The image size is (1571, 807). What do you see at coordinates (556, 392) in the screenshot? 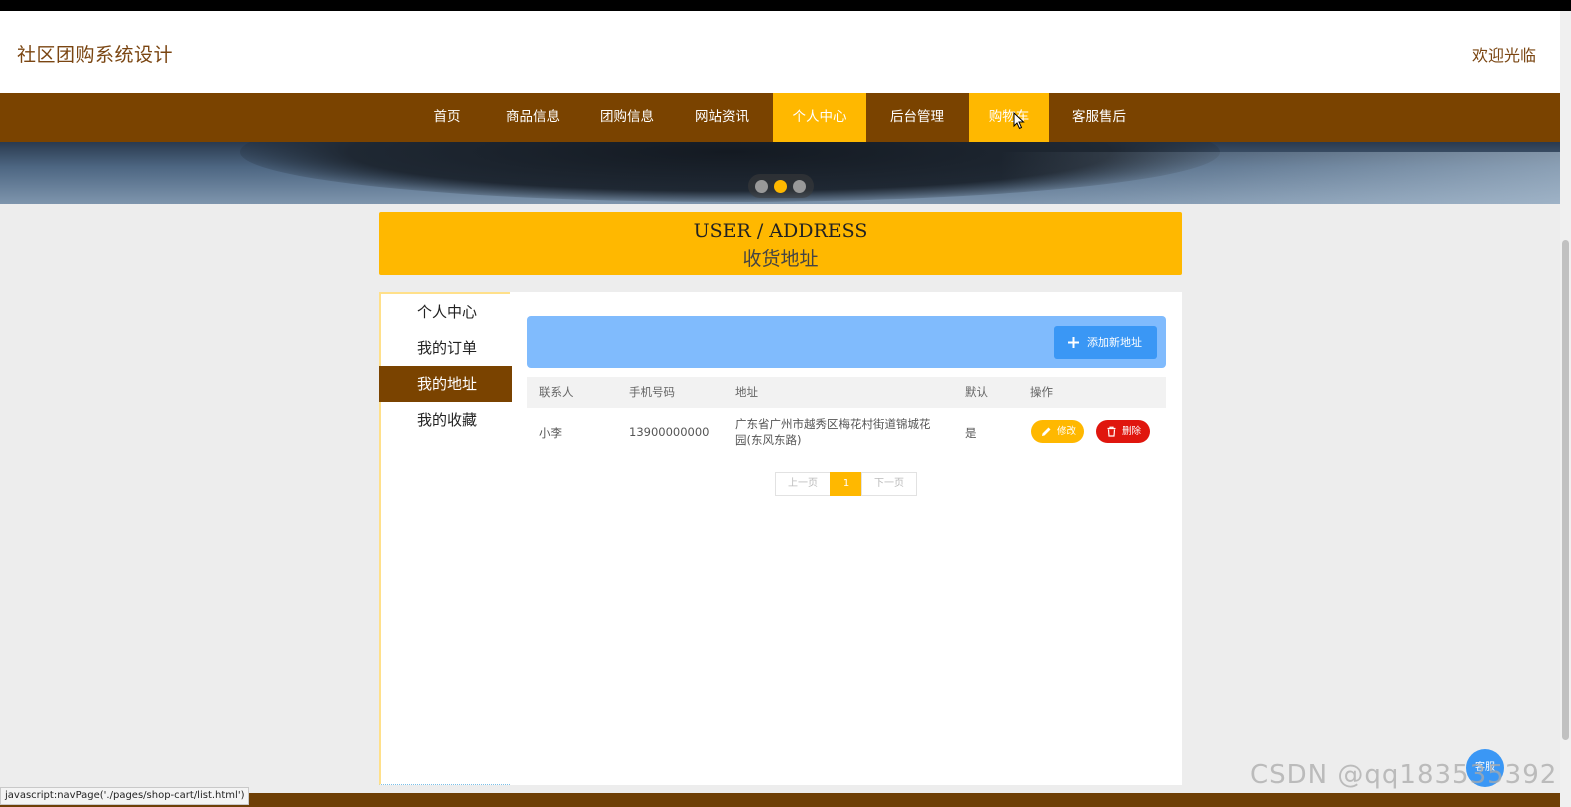
I see `col-contact: 联系人` at bounding box center [556, 392].